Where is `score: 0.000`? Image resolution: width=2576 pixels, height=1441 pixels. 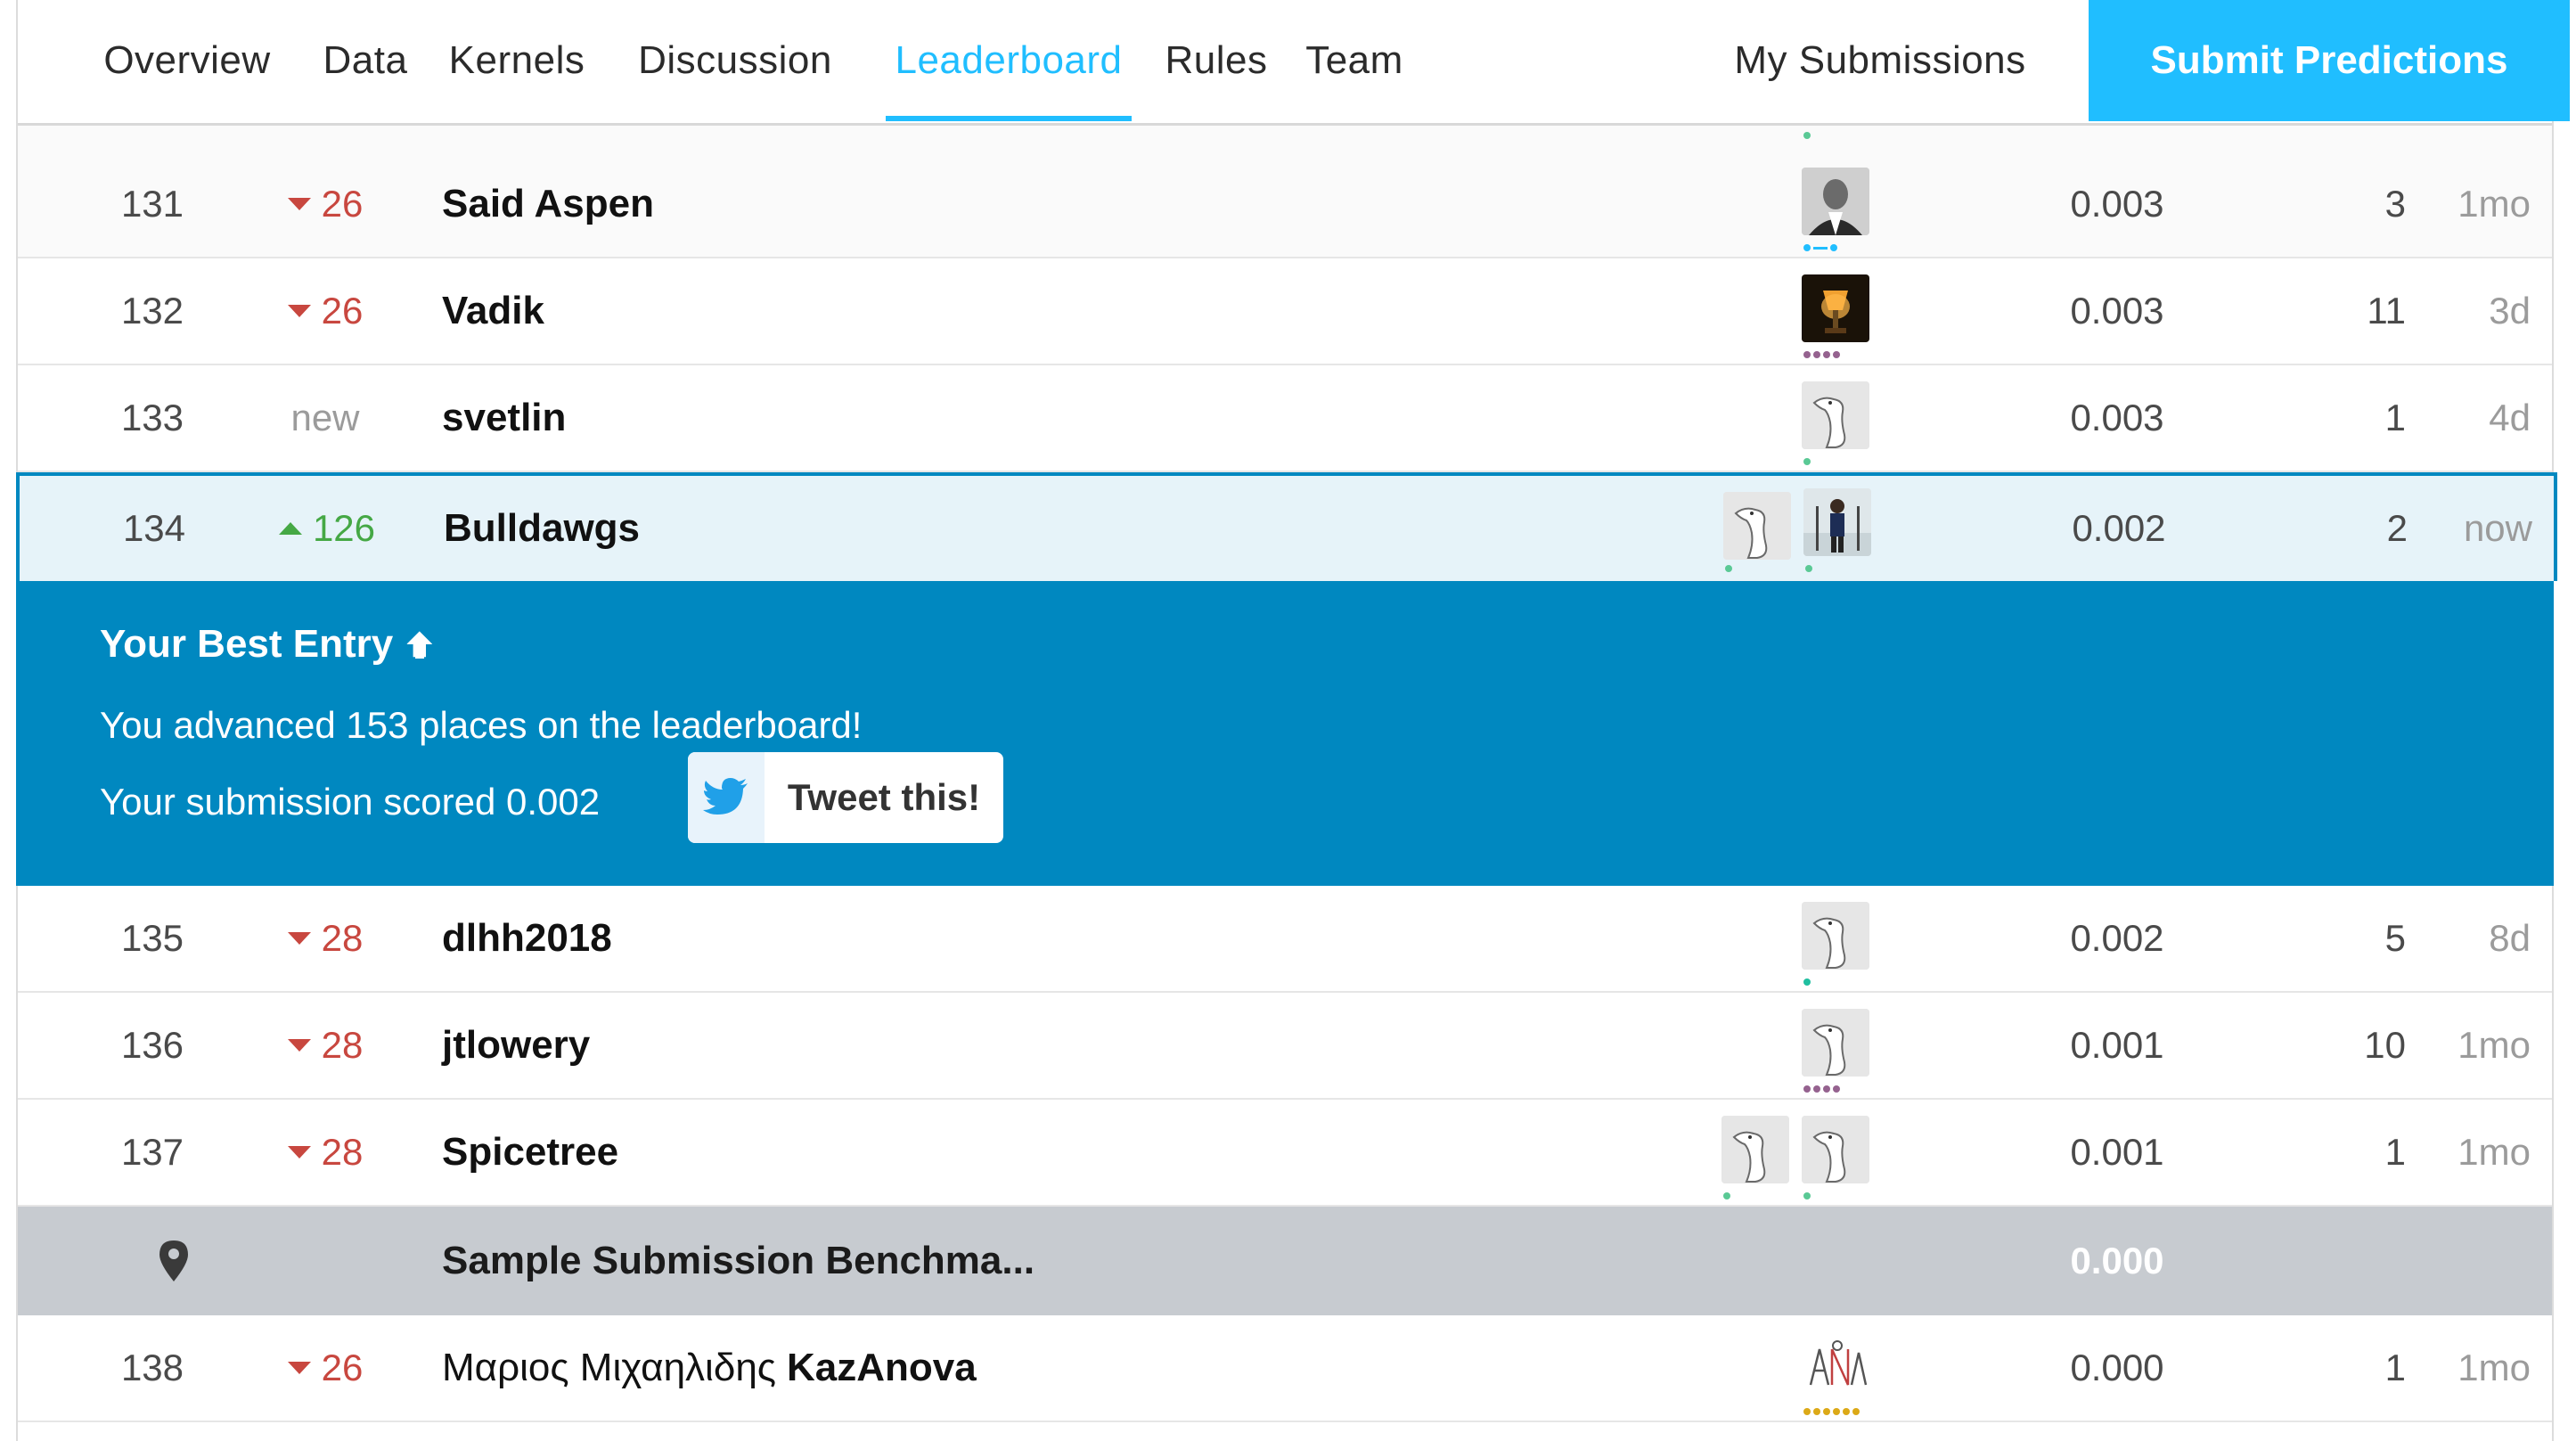
score: 0.000 is located at coordinates (2117, 1367).